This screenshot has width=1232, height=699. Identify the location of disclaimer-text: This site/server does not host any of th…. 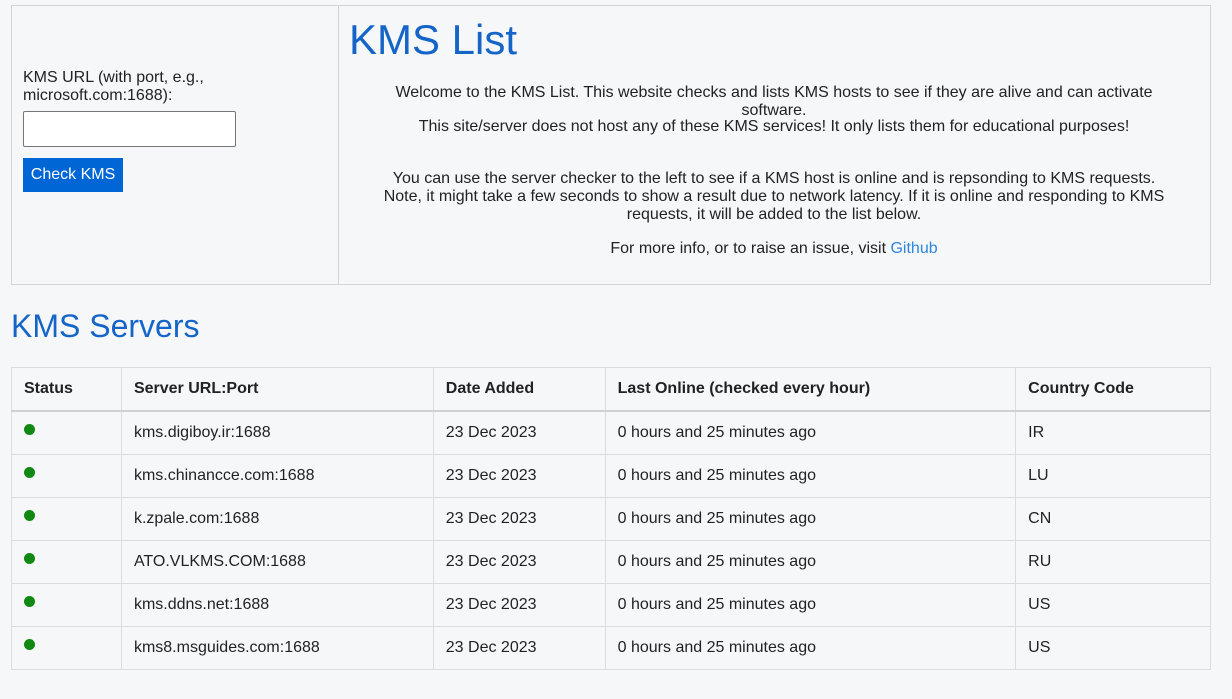
(774, 126).